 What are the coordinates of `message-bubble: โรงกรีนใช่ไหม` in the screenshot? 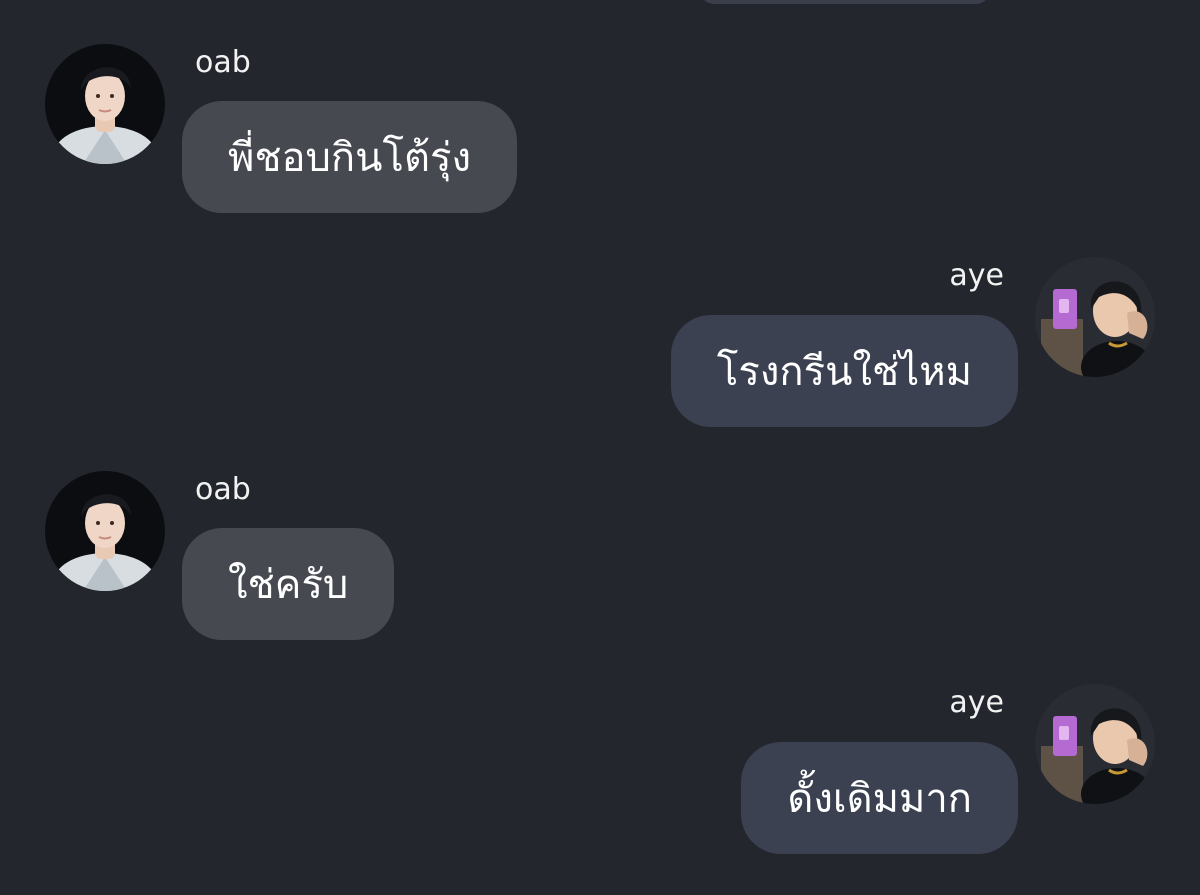 It's located at (844, 371).